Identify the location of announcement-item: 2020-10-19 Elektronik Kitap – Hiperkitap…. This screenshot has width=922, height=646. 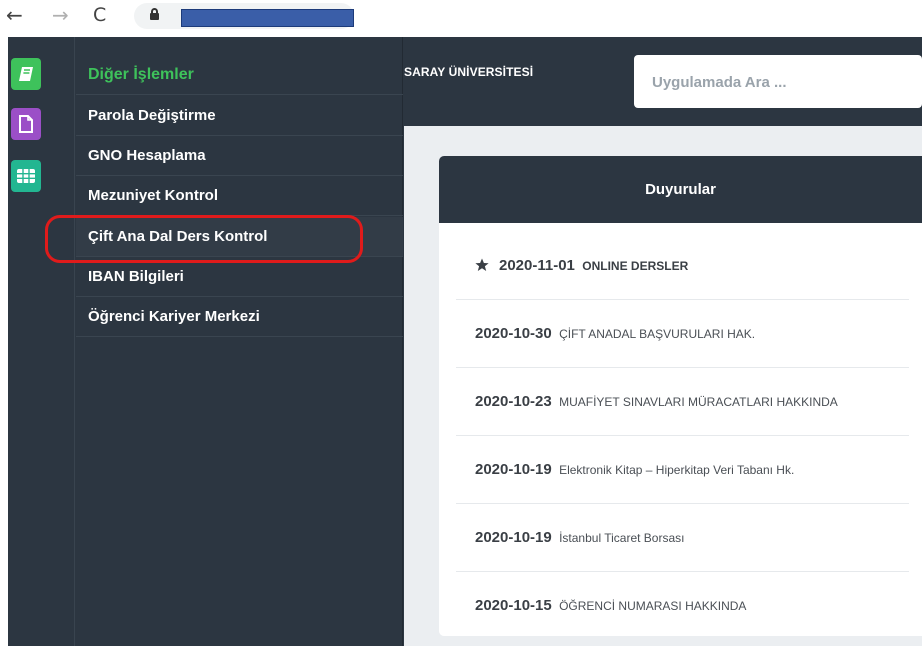
(682, 470).